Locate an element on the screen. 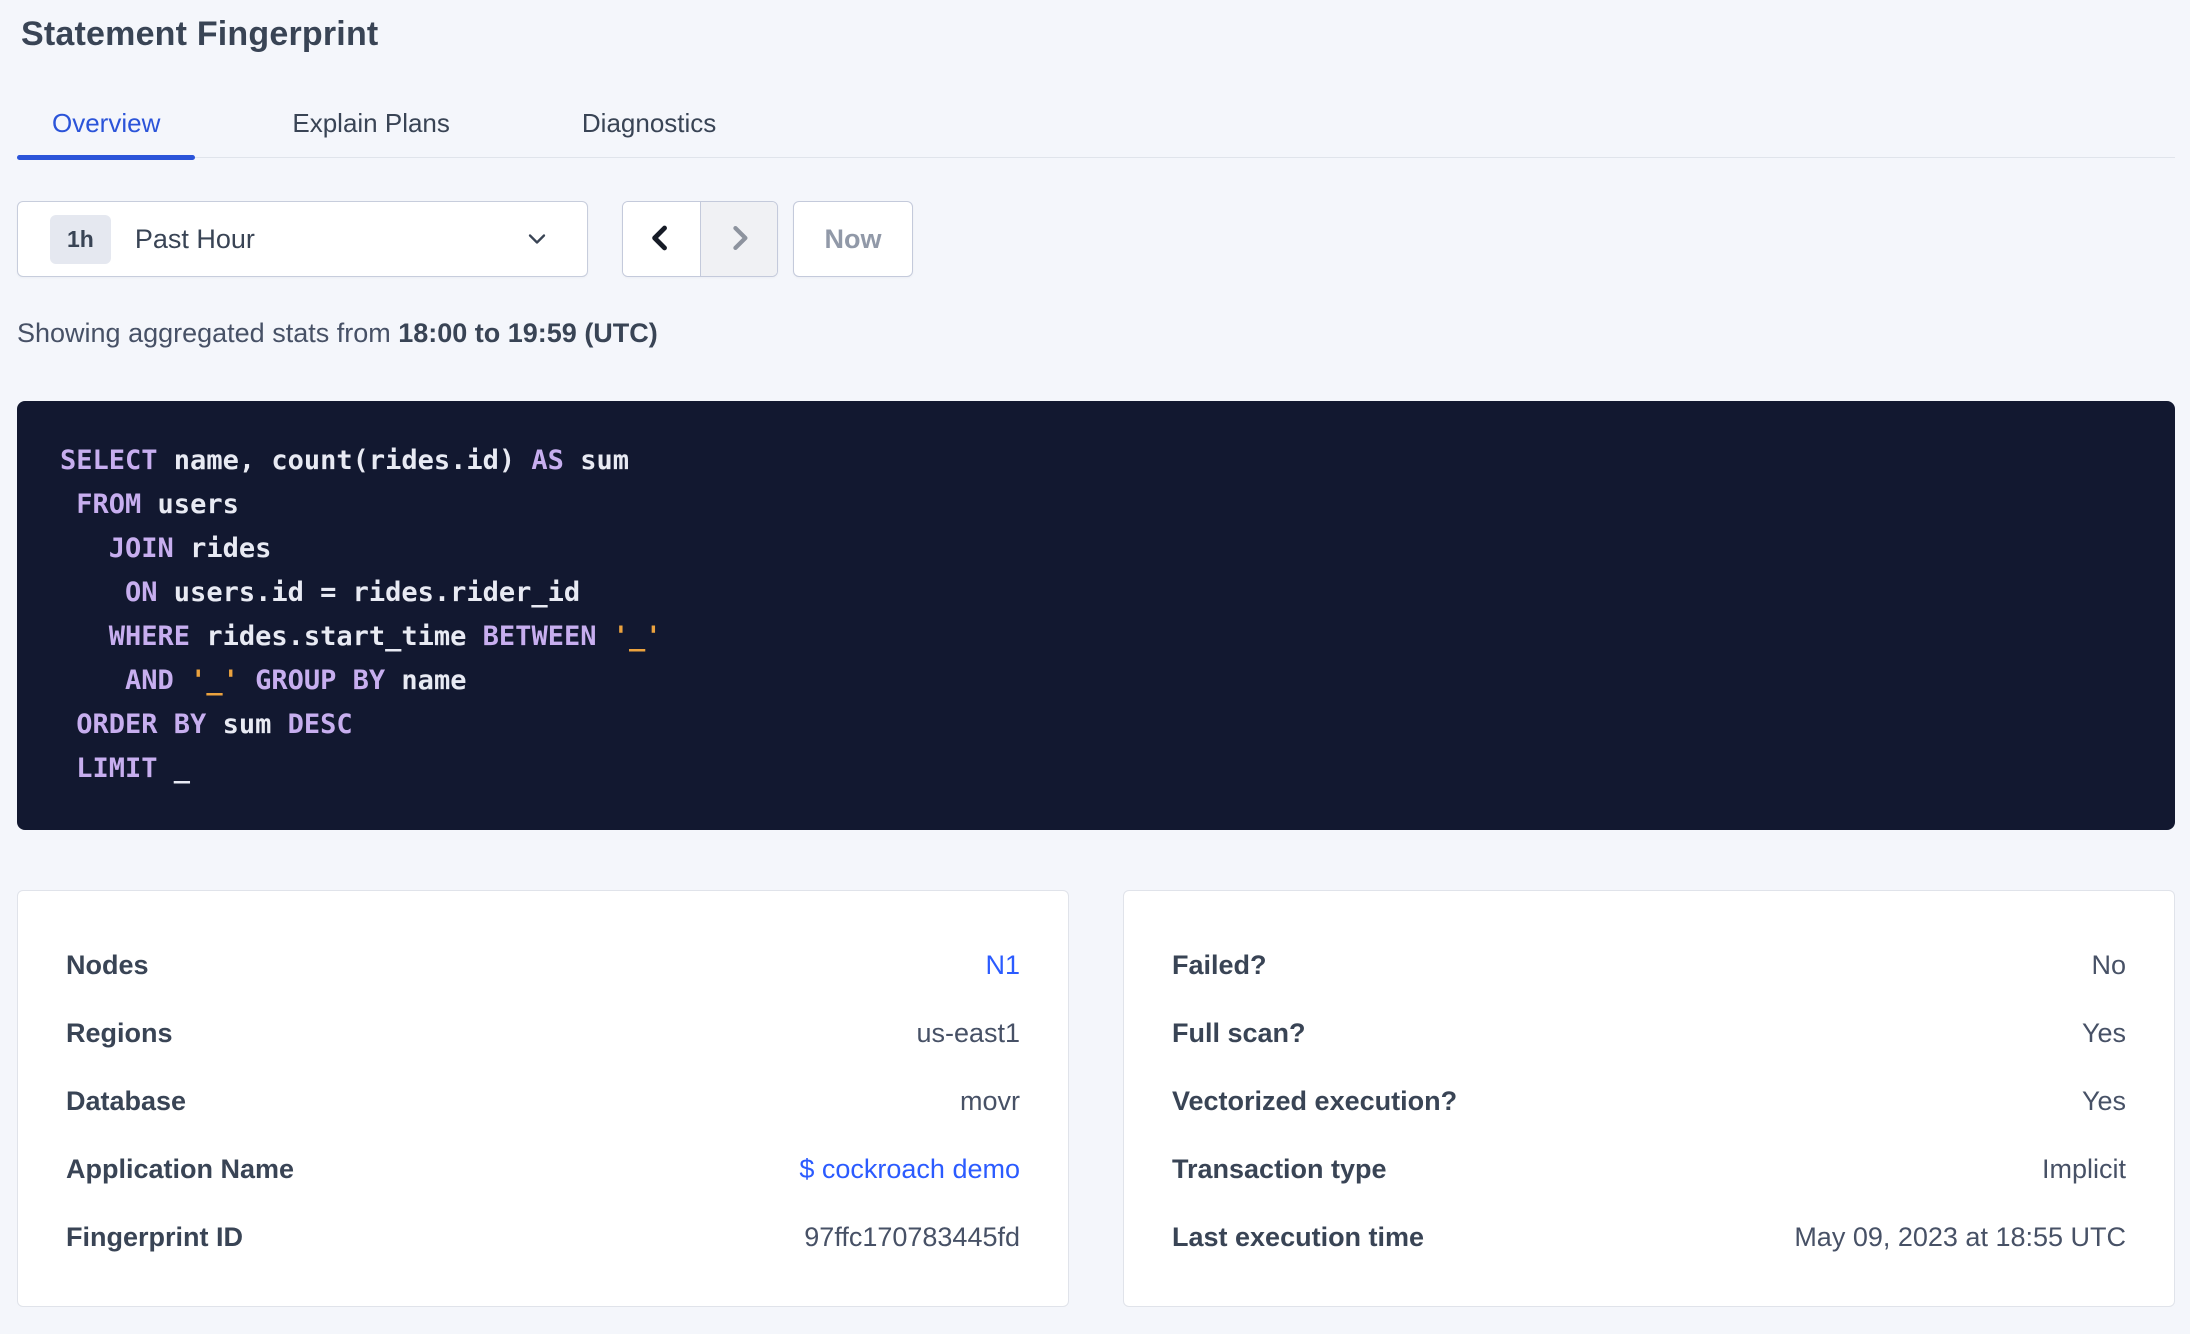 This screenshot has width=2190, height=1334. time-range-badge: 1h is located at coordinates (80, 239).